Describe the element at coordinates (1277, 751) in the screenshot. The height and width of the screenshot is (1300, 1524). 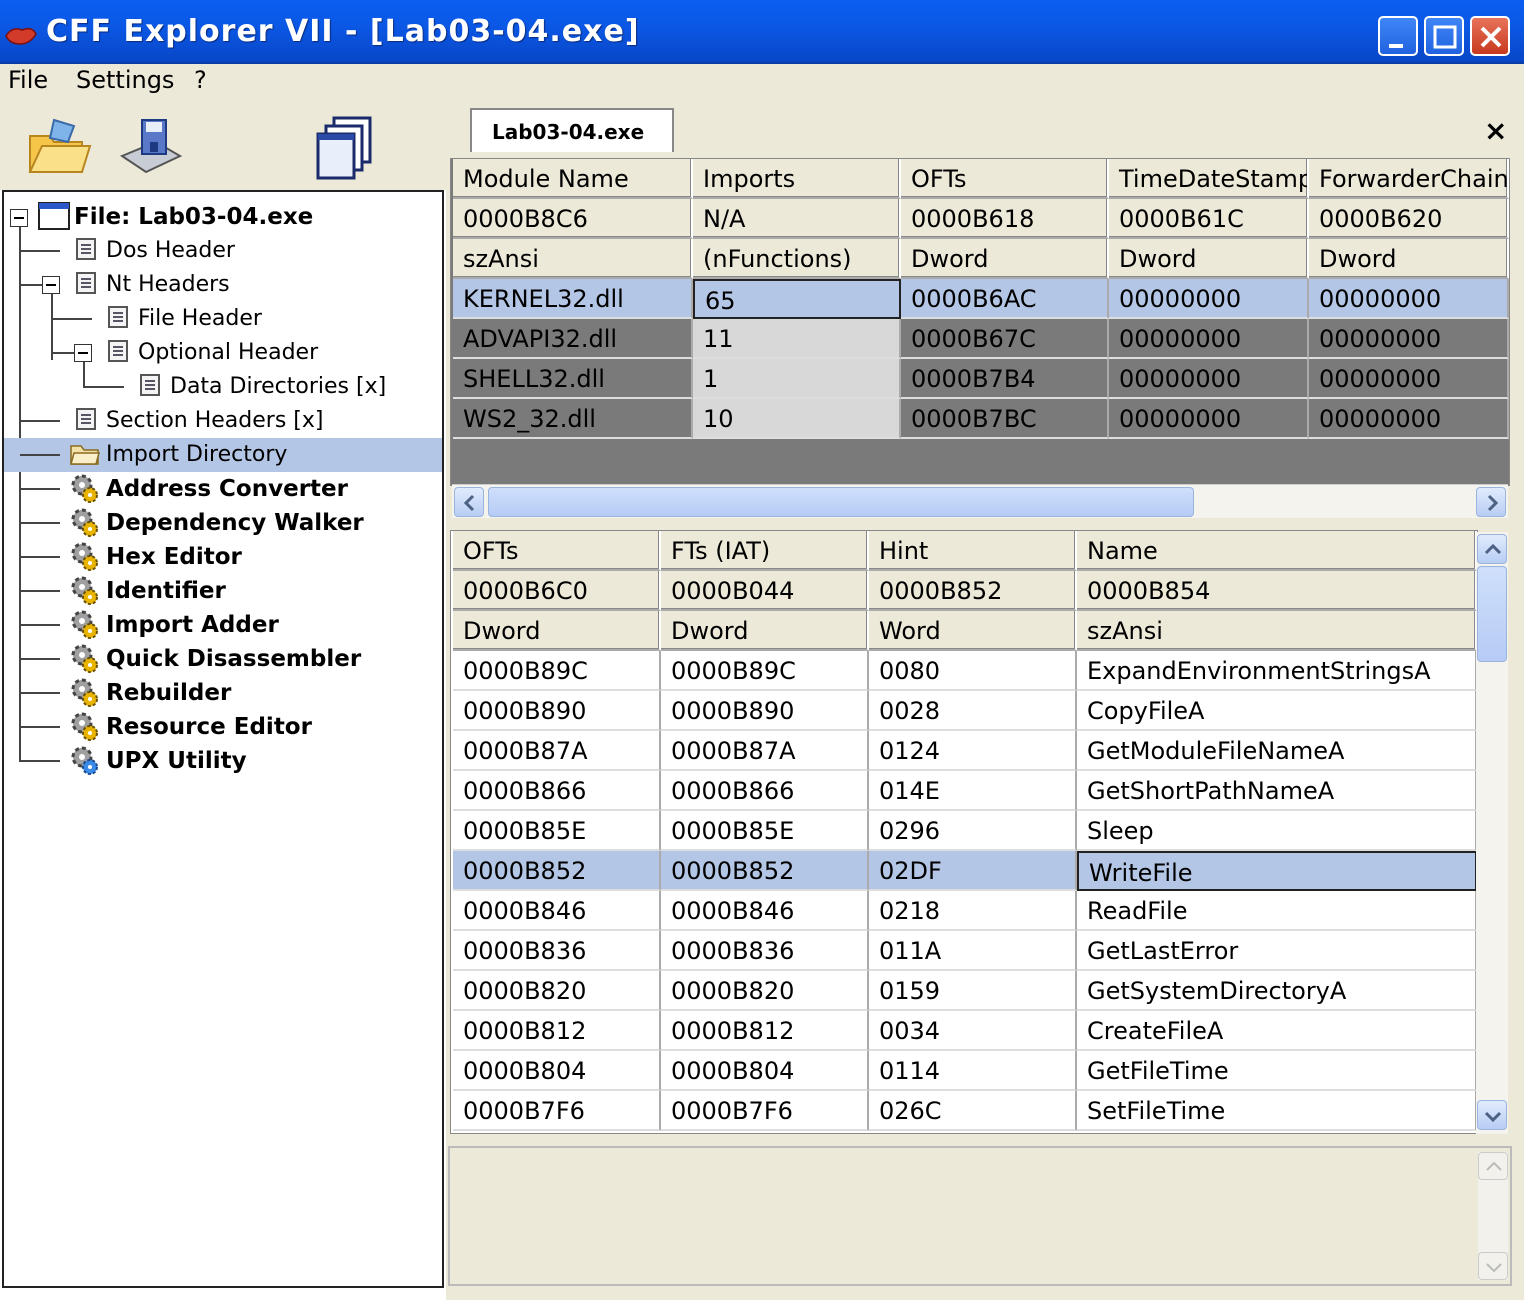
I see `function-row-cell: GetModuleFileNameA` at that location.